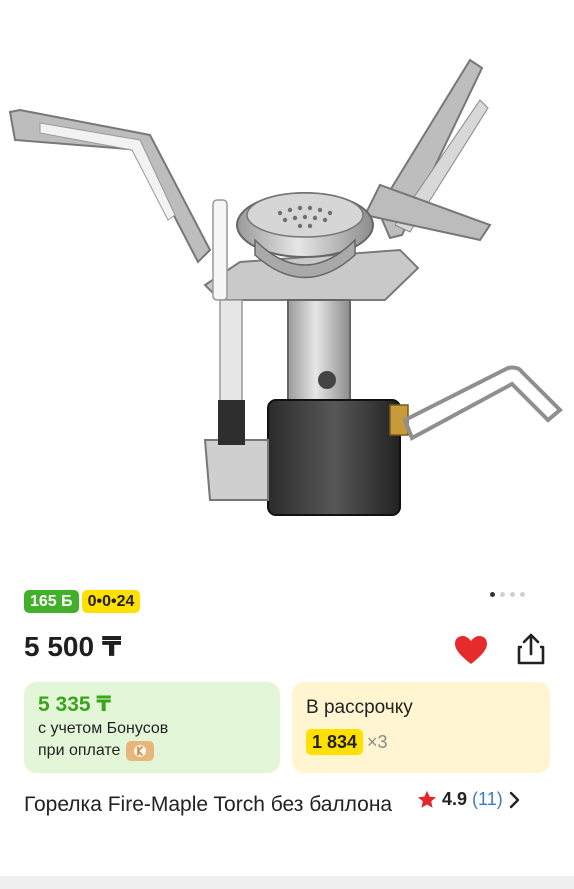 The image size is (574, 889). Describe the element at coordinates (208, 804) in the screenshot. I see `product-title: Горелка Fire-Maple Torch без баллона` at that location.